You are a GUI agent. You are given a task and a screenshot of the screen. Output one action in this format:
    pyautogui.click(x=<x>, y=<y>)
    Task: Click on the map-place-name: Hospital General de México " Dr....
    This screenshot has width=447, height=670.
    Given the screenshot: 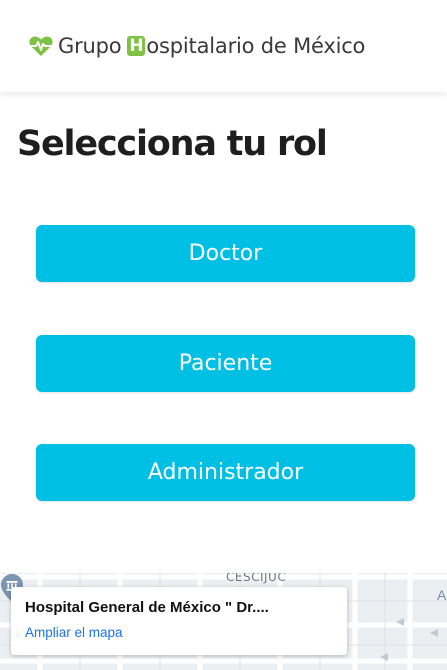 What is the action you would take?
    pyautogui.click(x=147, y=607)
    